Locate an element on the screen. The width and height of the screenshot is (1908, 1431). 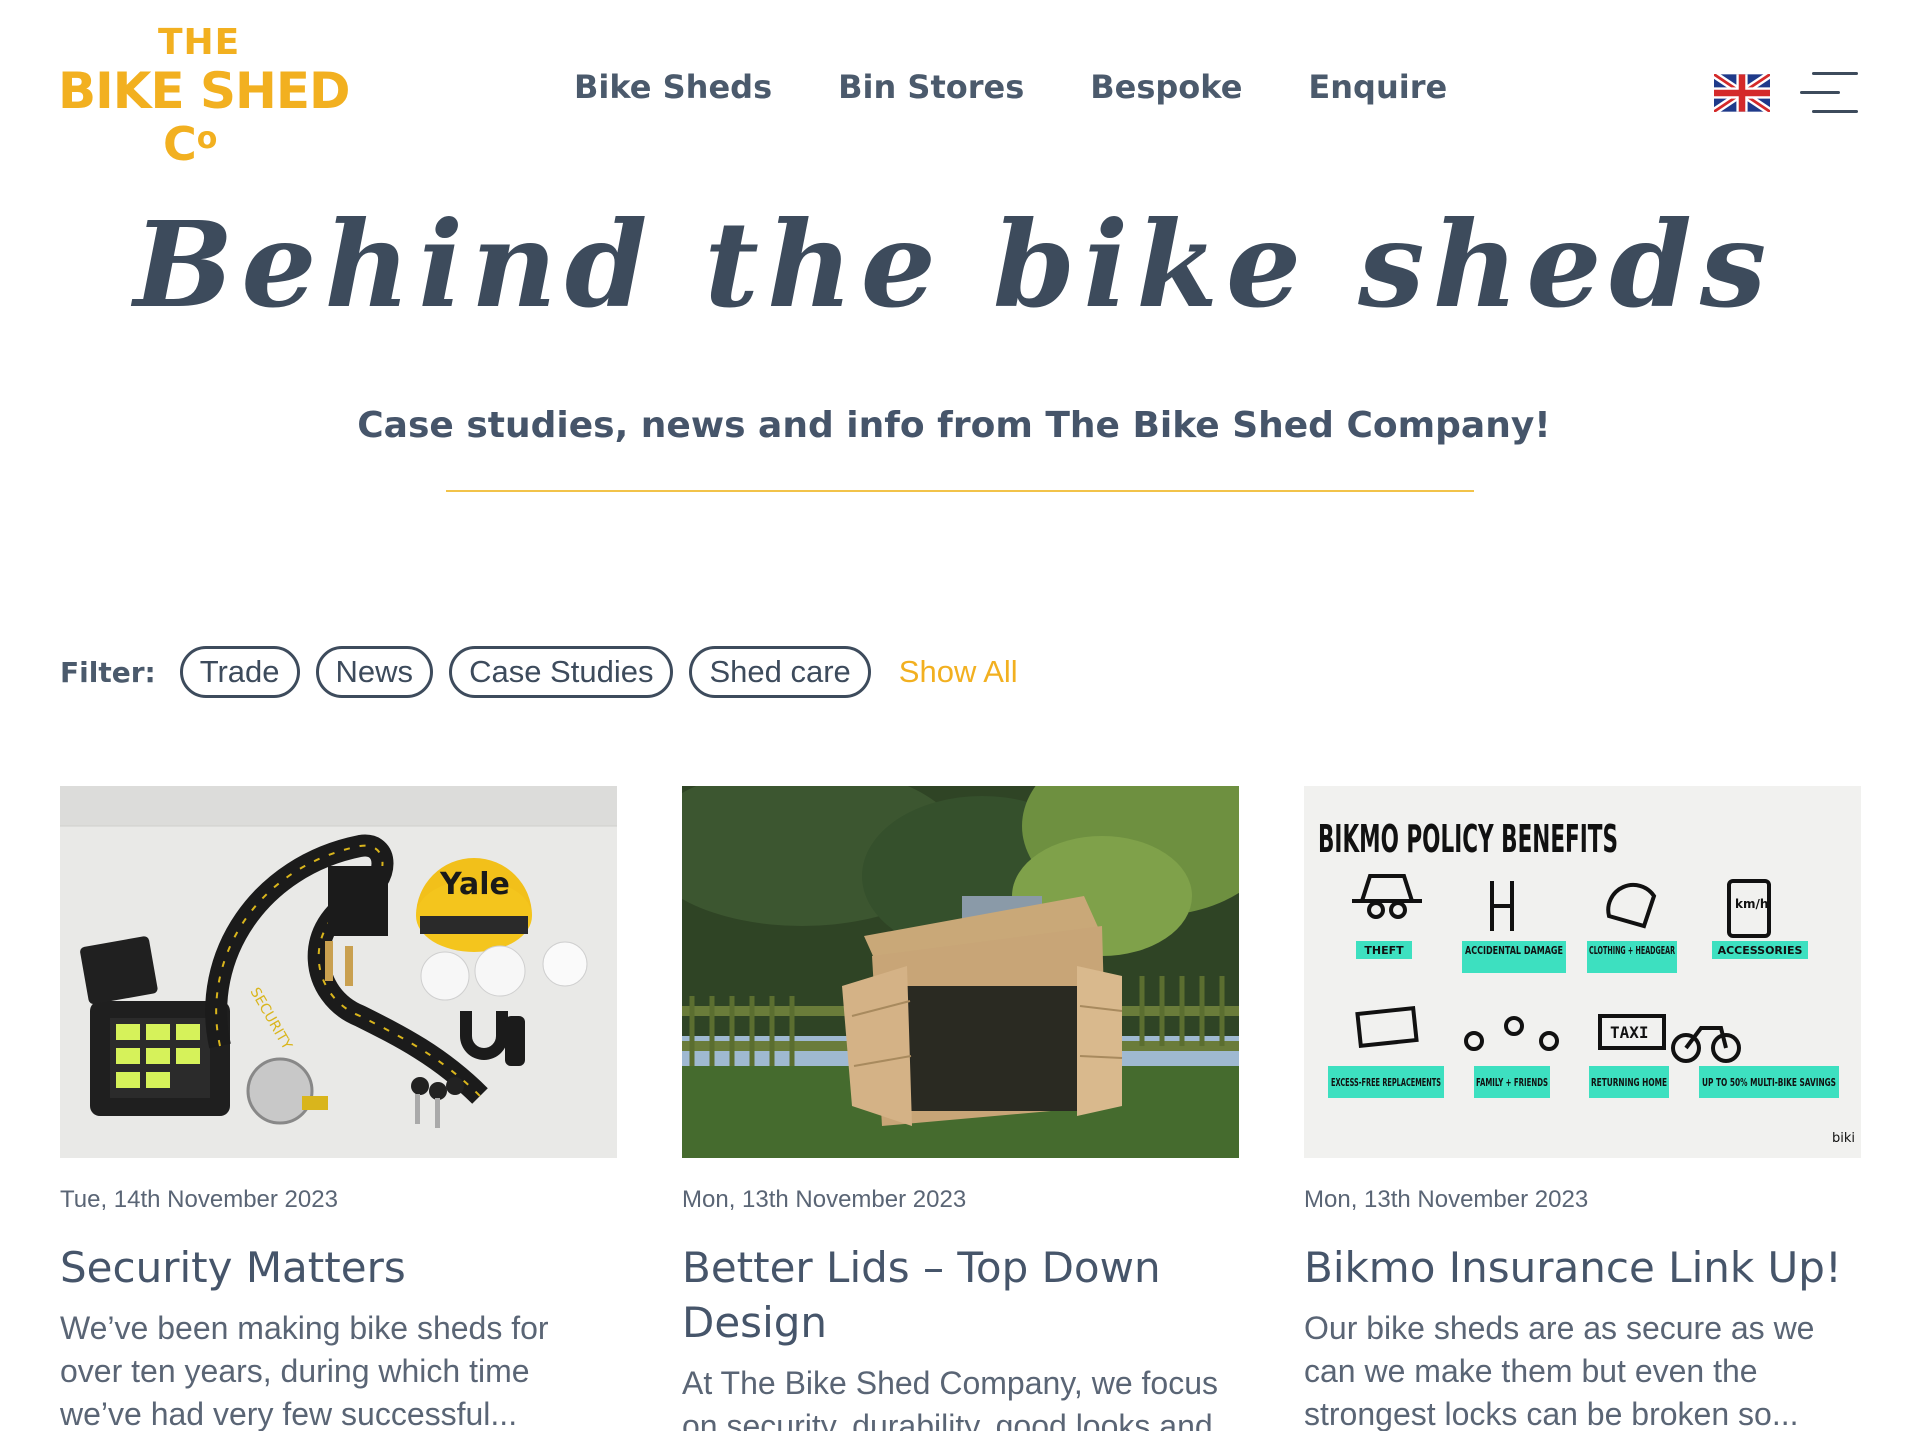
benefit-multi-bike: UP TO 50% MULTI-BIKE SAVINGS is located at coordinates (1769, 1082).